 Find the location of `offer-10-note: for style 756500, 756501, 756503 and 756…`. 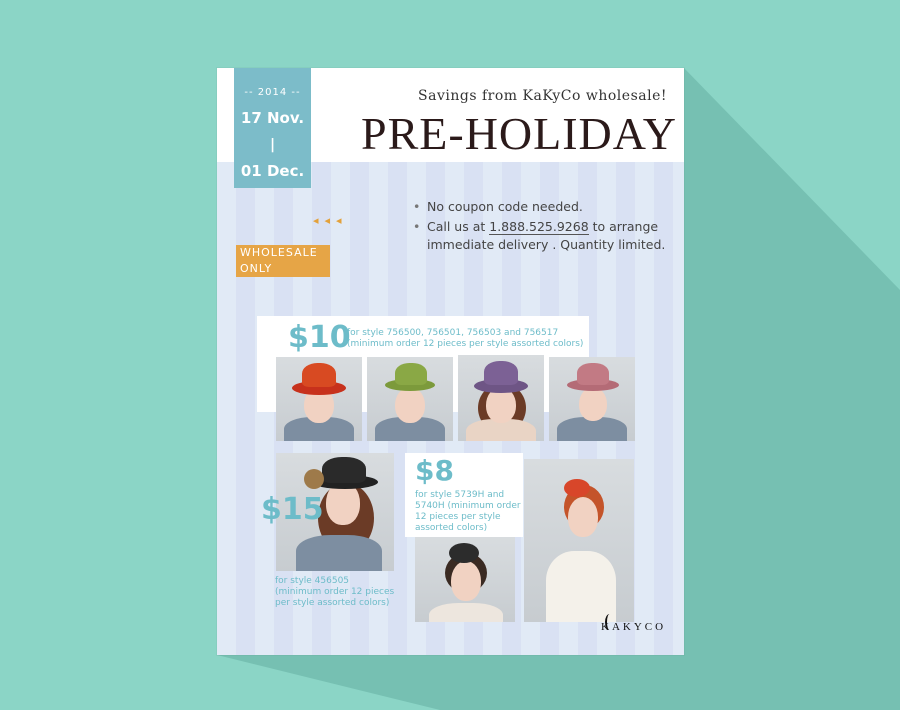

offer-10-note: for style 756500, 756501, 756503 and 756… is located at coordinates (467, 339).